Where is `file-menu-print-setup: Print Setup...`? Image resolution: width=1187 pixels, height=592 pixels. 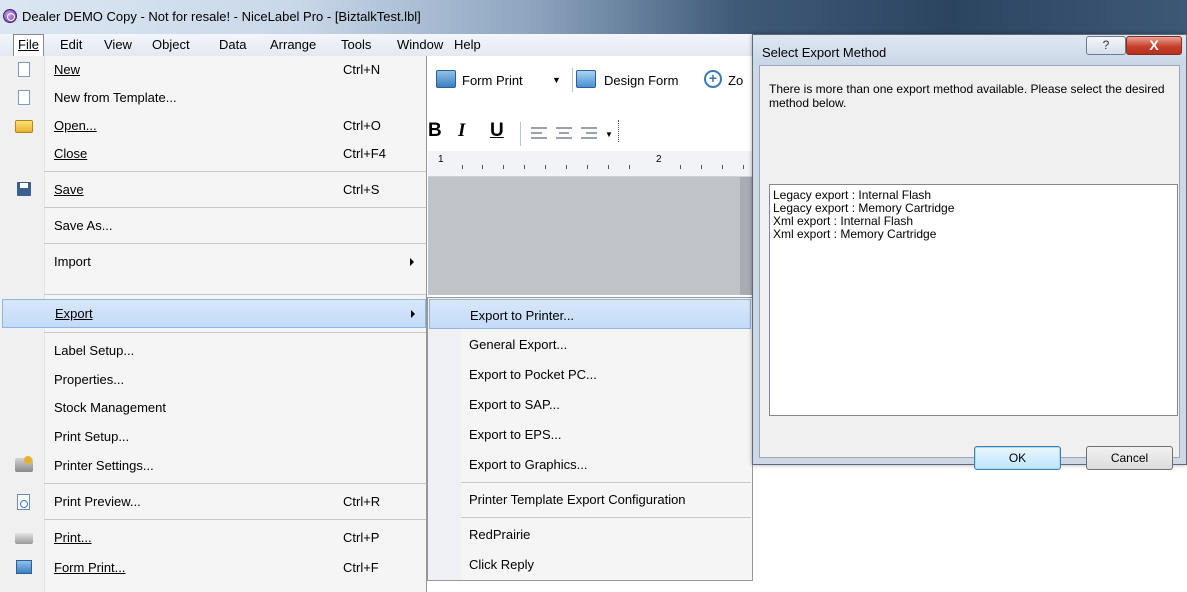 file-menu-print-setup: Print Setup... is located at coordinates (213, 437).